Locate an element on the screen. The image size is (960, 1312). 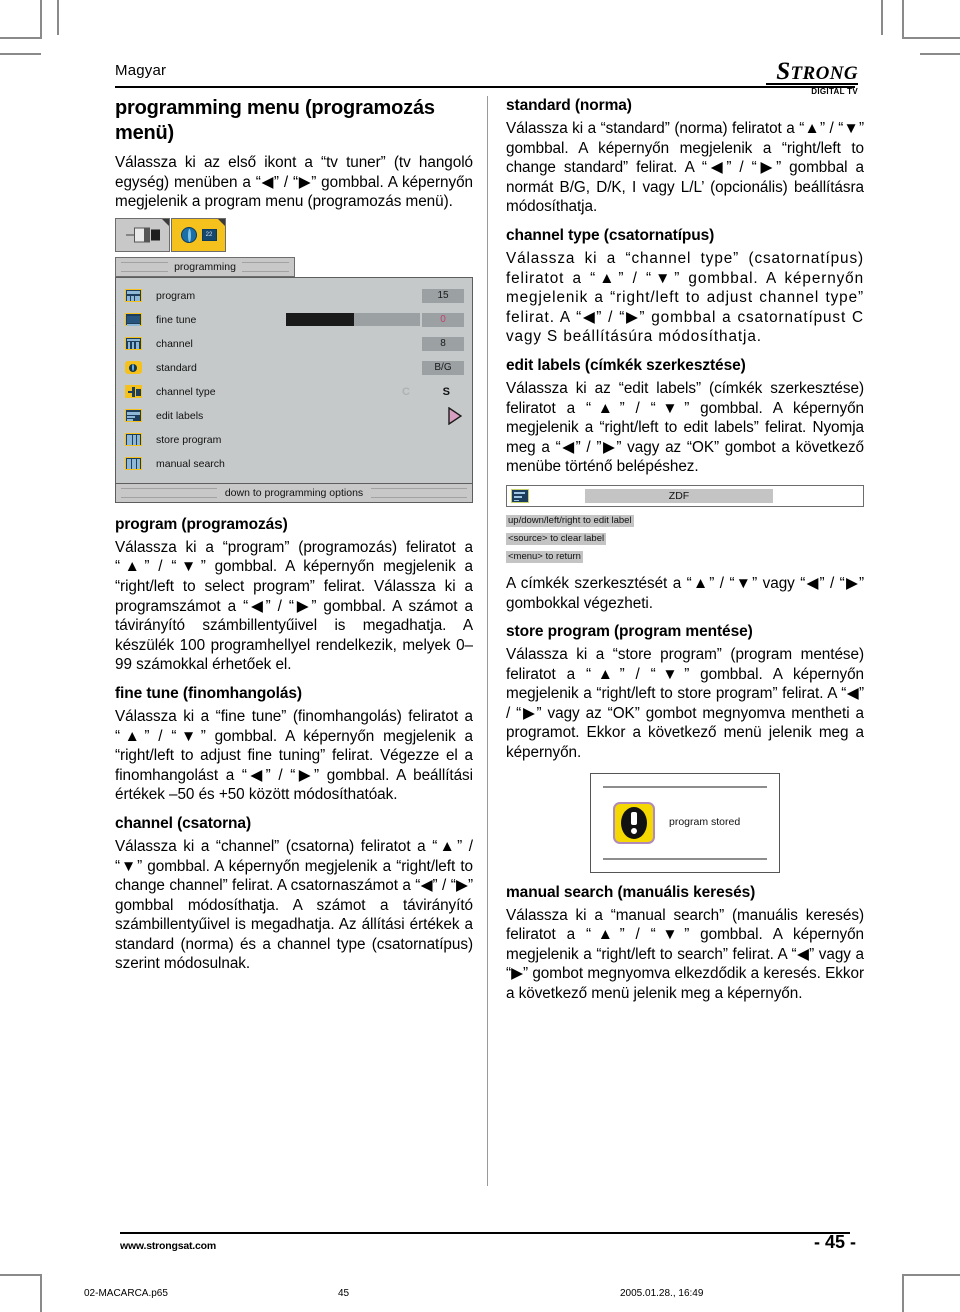
tab-programming: 22 is located at coordinates (198, 234).